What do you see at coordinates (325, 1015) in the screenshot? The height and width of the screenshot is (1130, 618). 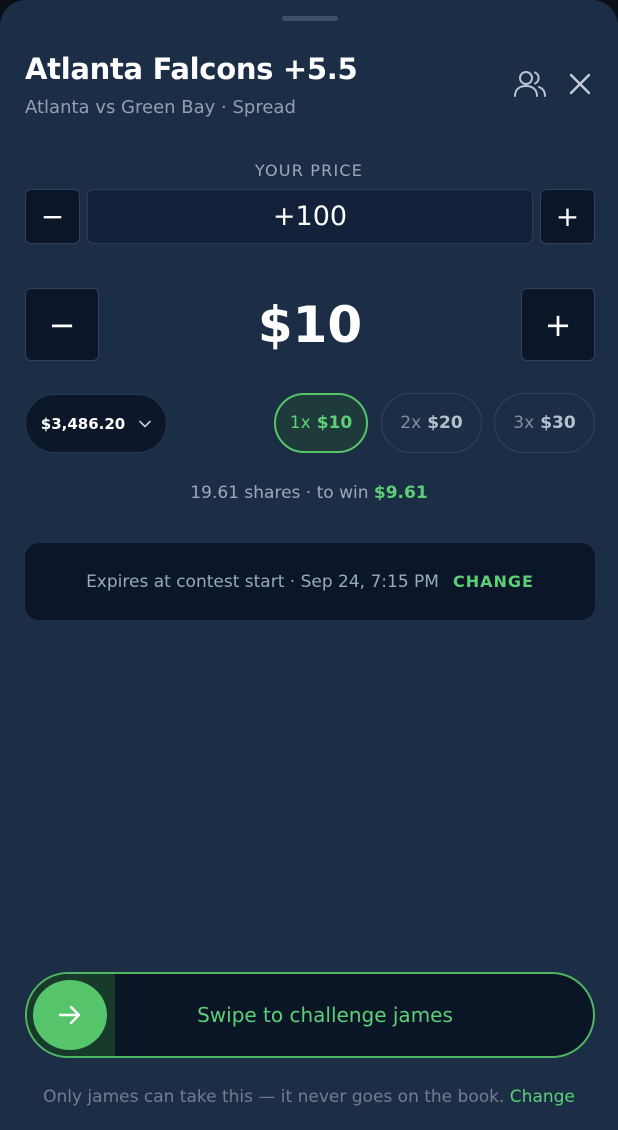 I see `swipe-label: Swipe to challenge james` at bounding box center [325, 1015].